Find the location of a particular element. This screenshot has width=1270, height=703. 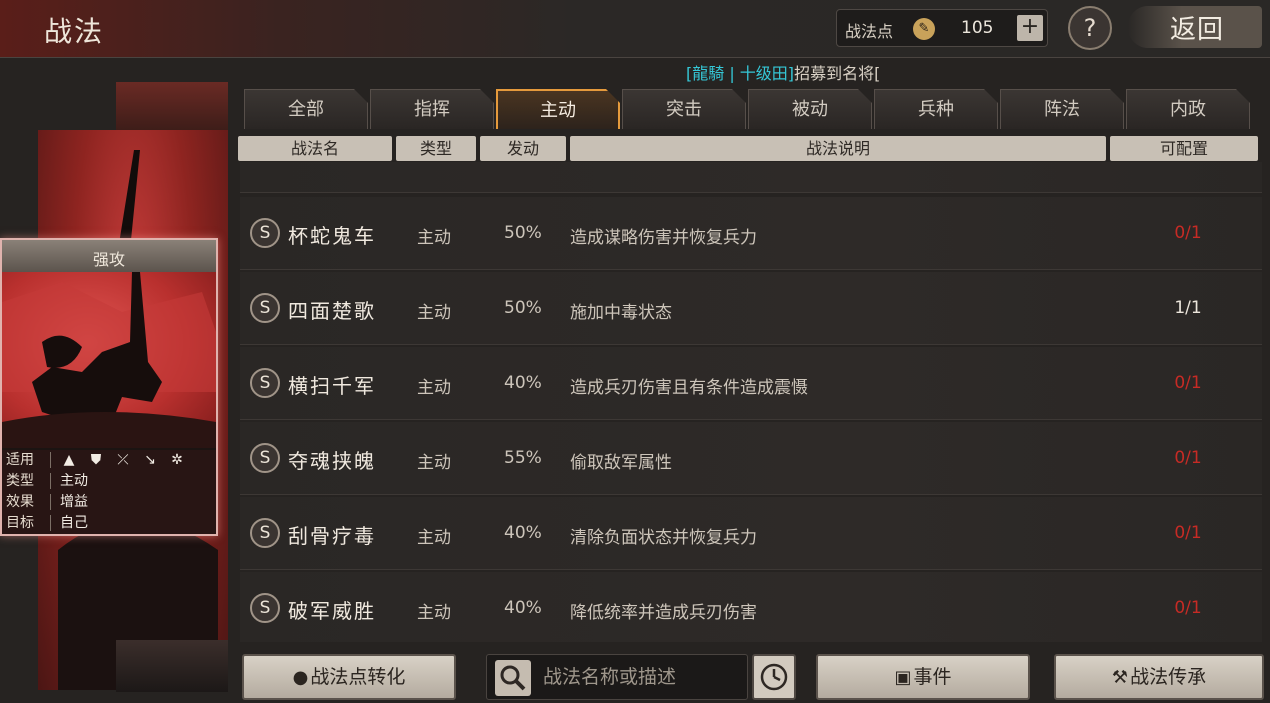

clock-icon is located at coordinates (774, 677).